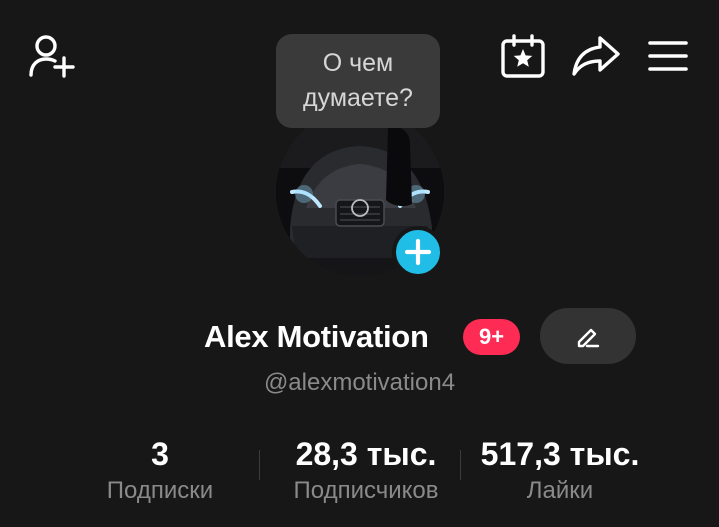 The width and height of the screenshot is (719, 527). I want to click on pencil-icon, so click(588, 338).